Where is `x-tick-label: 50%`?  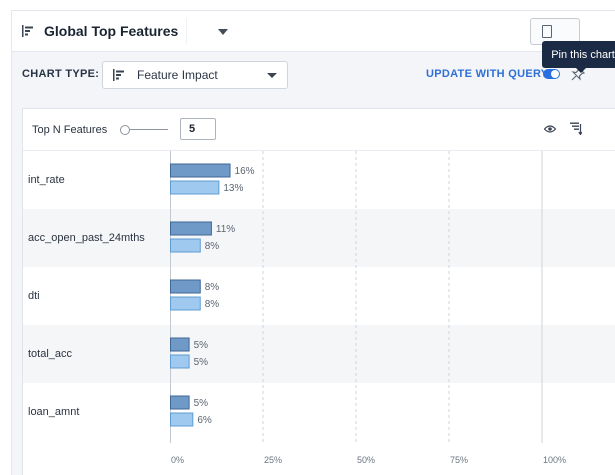 x-tick-label: 50% is located at coordinates (366, 460).